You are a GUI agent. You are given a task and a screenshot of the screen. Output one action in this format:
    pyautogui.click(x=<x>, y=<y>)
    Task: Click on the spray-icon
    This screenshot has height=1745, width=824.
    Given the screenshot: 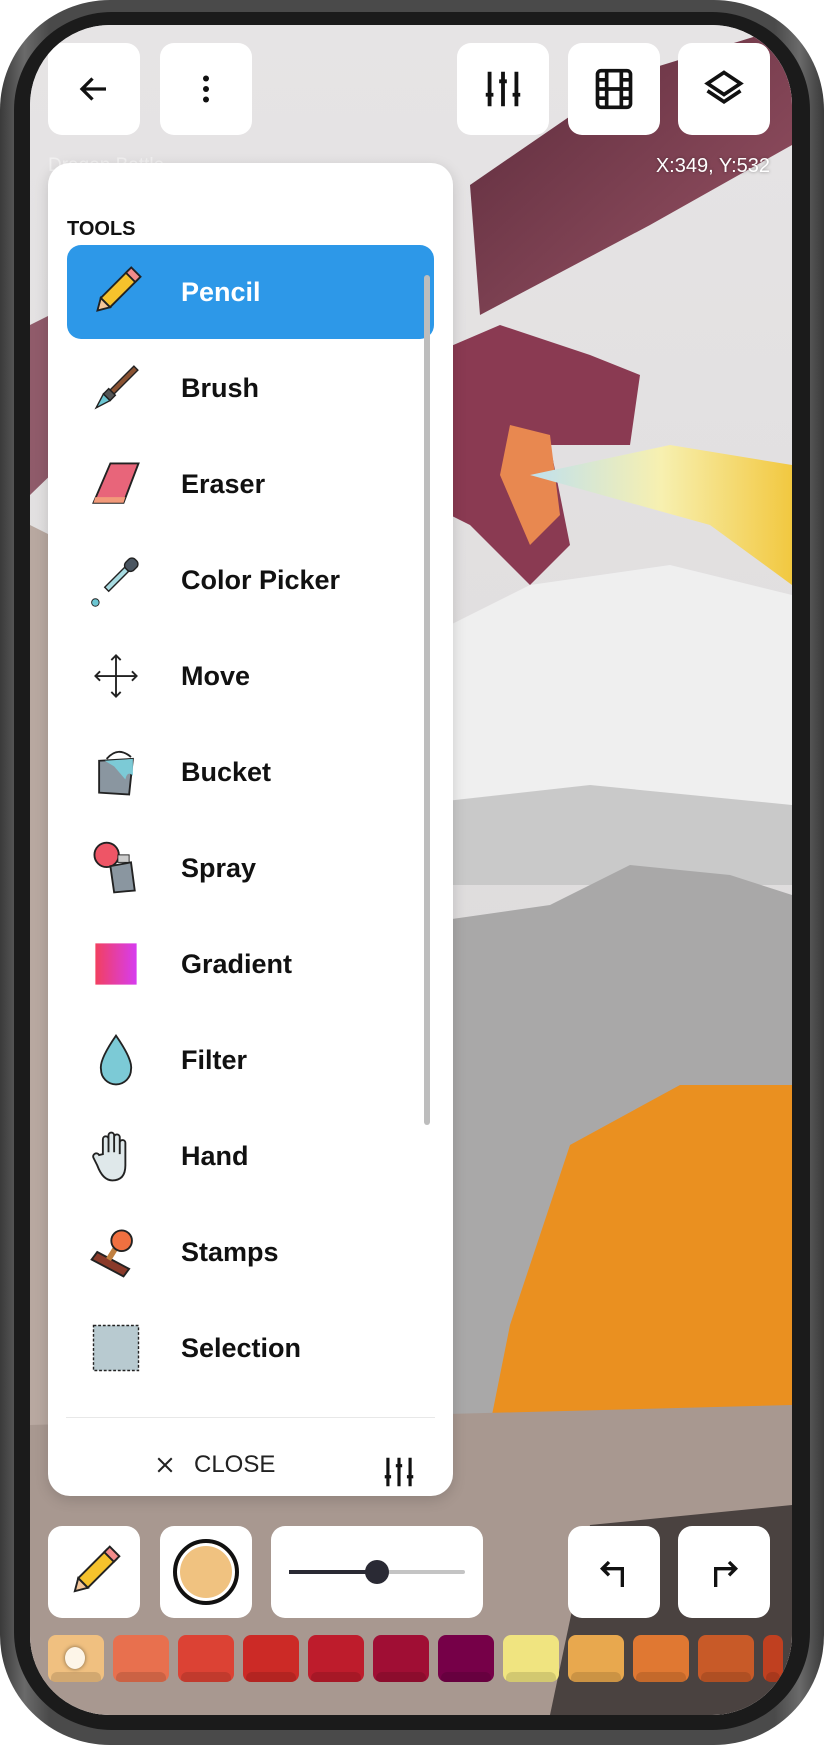 What is the action you would take?
    pyautogui.click(x=116, y=868)
    